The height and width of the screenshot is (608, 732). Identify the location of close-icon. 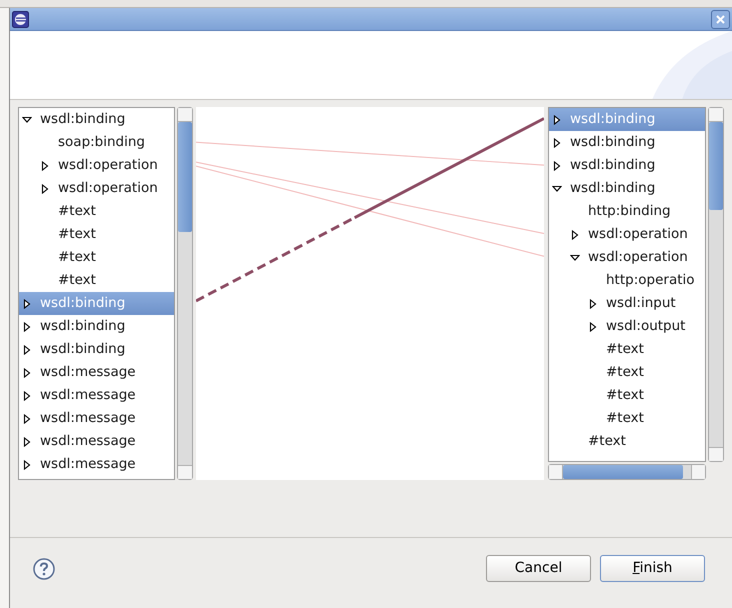
(720, 19).